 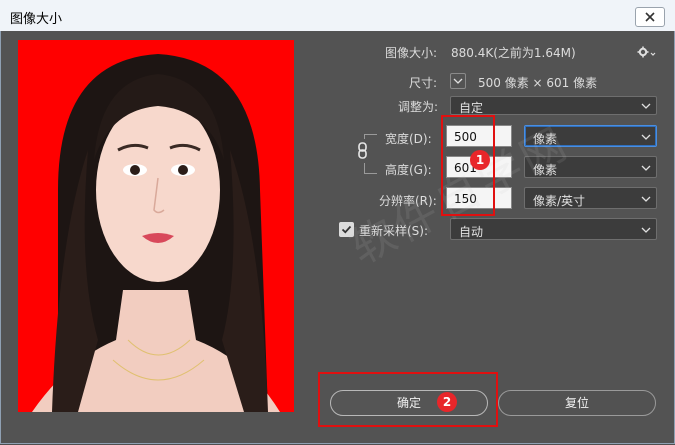 I want to click on image-size-value: 880.4K(之前为1.64M), so click(x=513, y=53).